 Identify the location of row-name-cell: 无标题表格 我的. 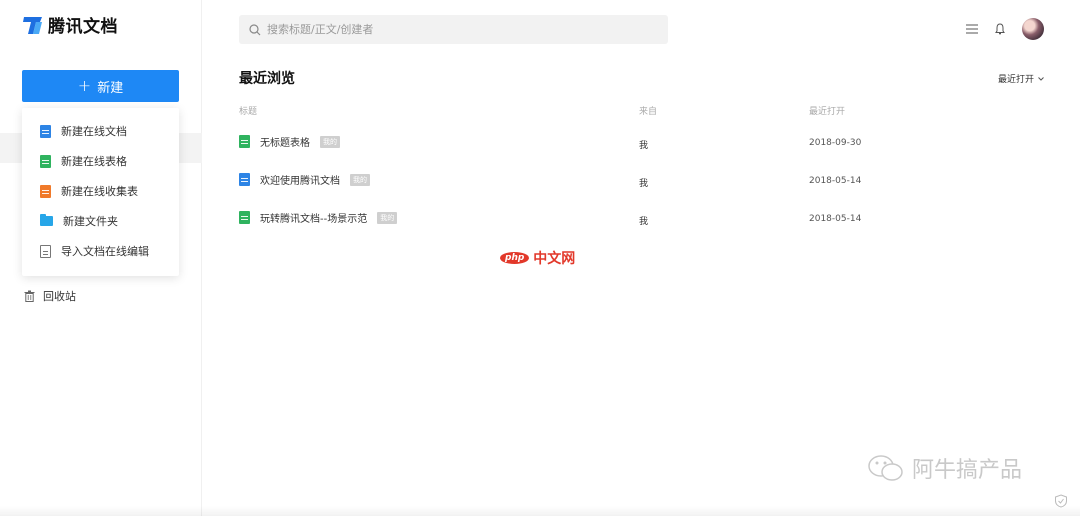
(289, 141).